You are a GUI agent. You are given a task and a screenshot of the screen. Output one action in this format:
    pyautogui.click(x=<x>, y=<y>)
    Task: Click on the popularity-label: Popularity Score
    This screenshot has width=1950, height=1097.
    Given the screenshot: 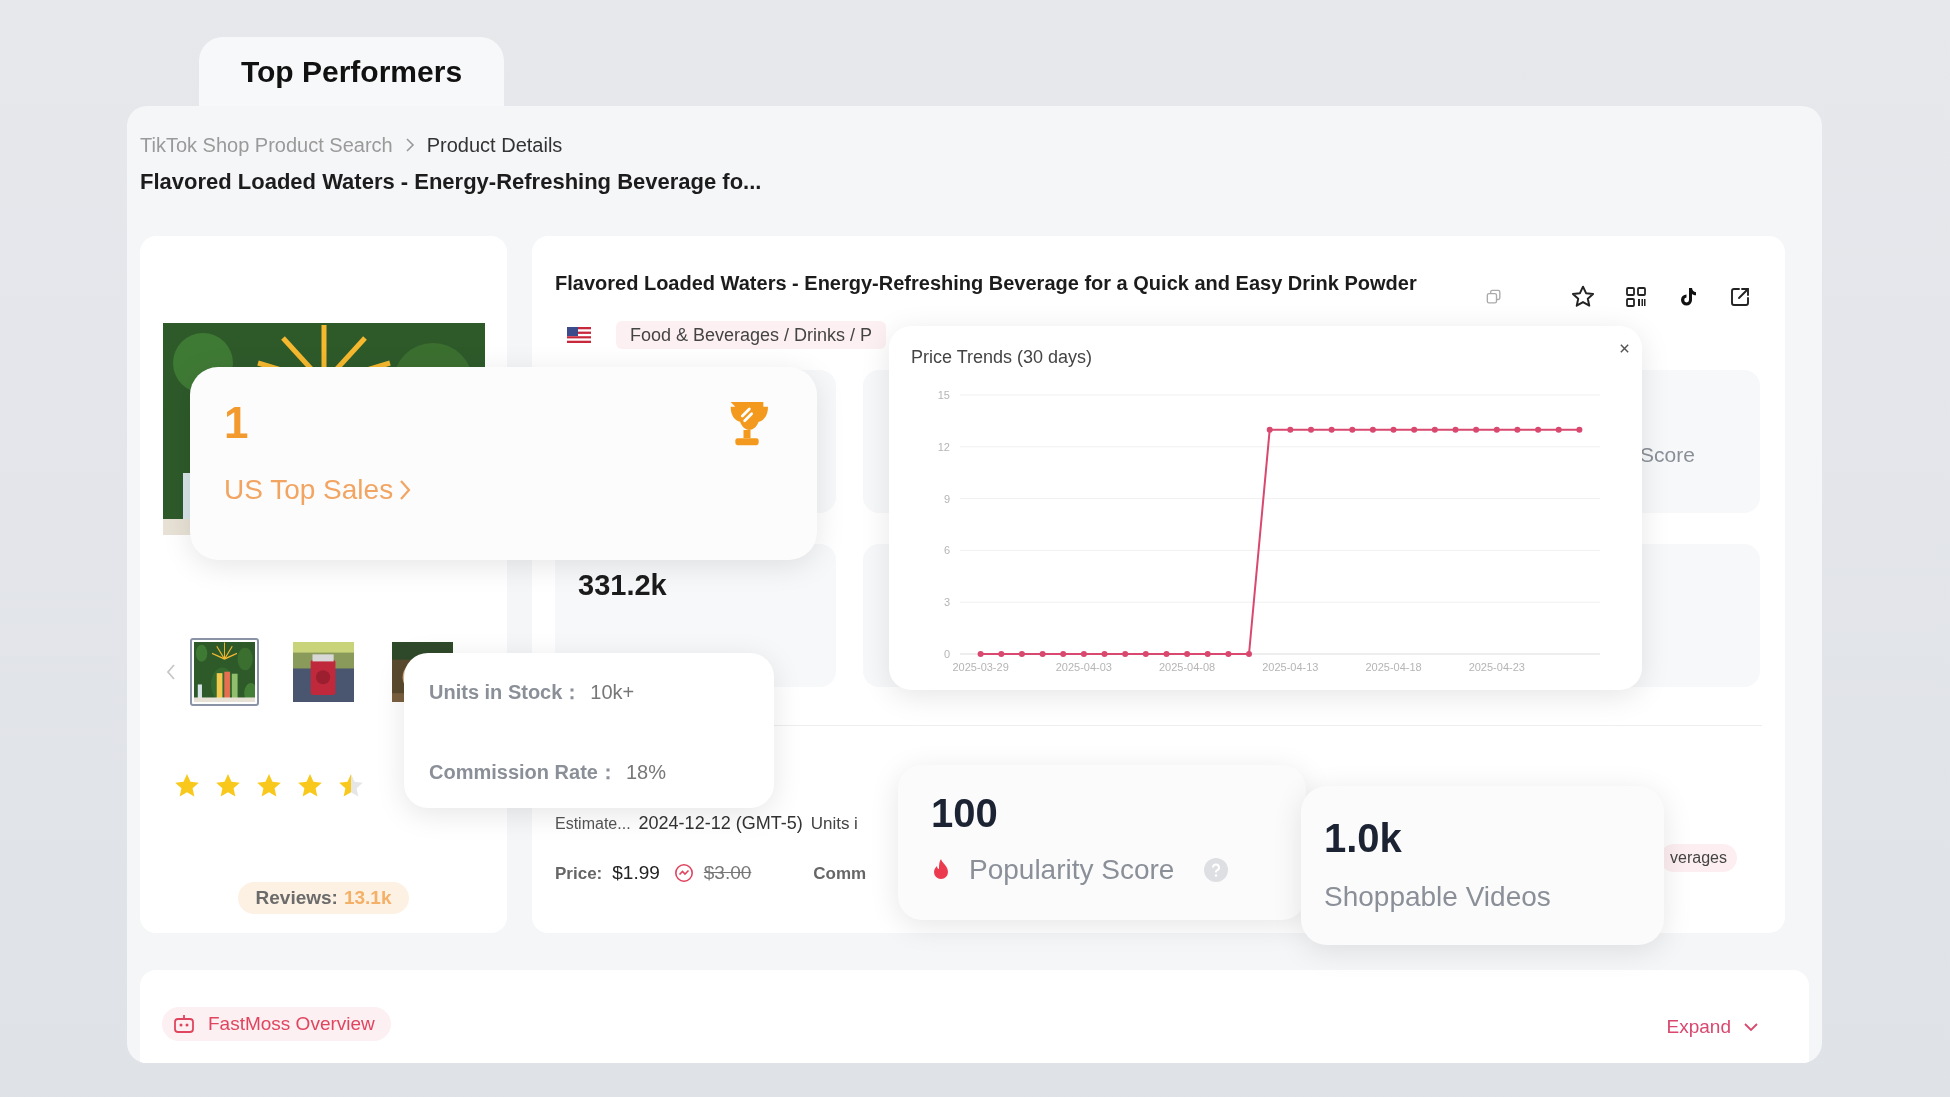 What is the action you would take?
    pyautogui.click(x=1072, y=870)
    